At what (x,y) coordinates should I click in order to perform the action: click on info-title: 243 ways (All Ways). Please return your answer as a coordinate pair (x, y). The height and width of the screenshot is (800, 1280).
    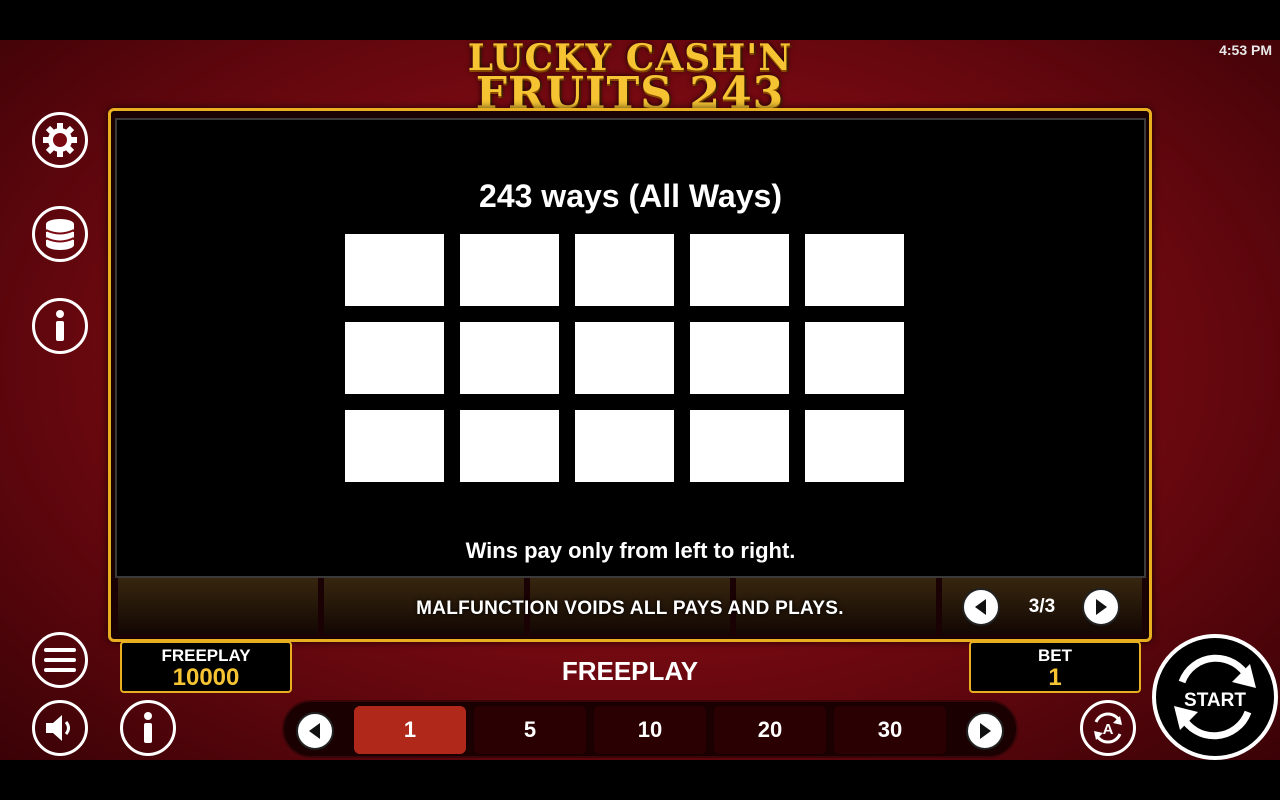
    Looking at the image, I should click on (630, 196).